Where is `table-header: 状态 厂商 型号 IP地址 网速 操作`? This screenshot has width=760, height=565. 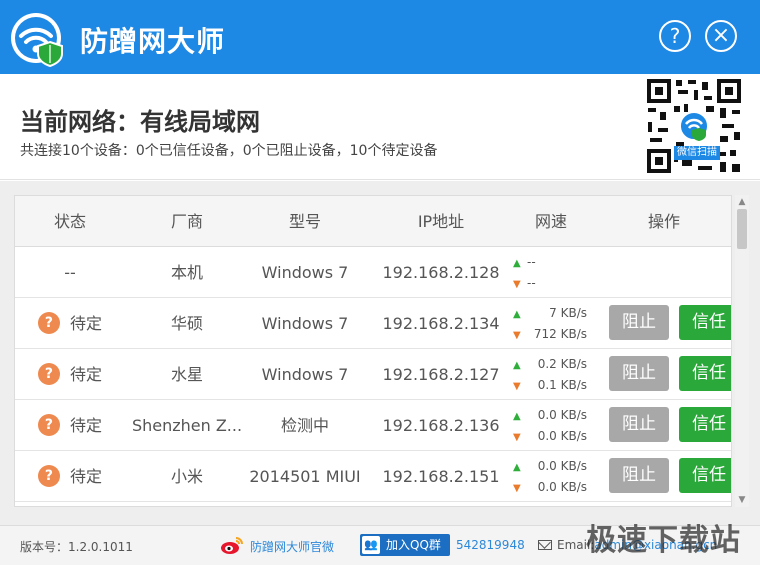 table-header: 状态 厂商 型号 IP地址 网速 操作 is located at coordinates (373, 221).